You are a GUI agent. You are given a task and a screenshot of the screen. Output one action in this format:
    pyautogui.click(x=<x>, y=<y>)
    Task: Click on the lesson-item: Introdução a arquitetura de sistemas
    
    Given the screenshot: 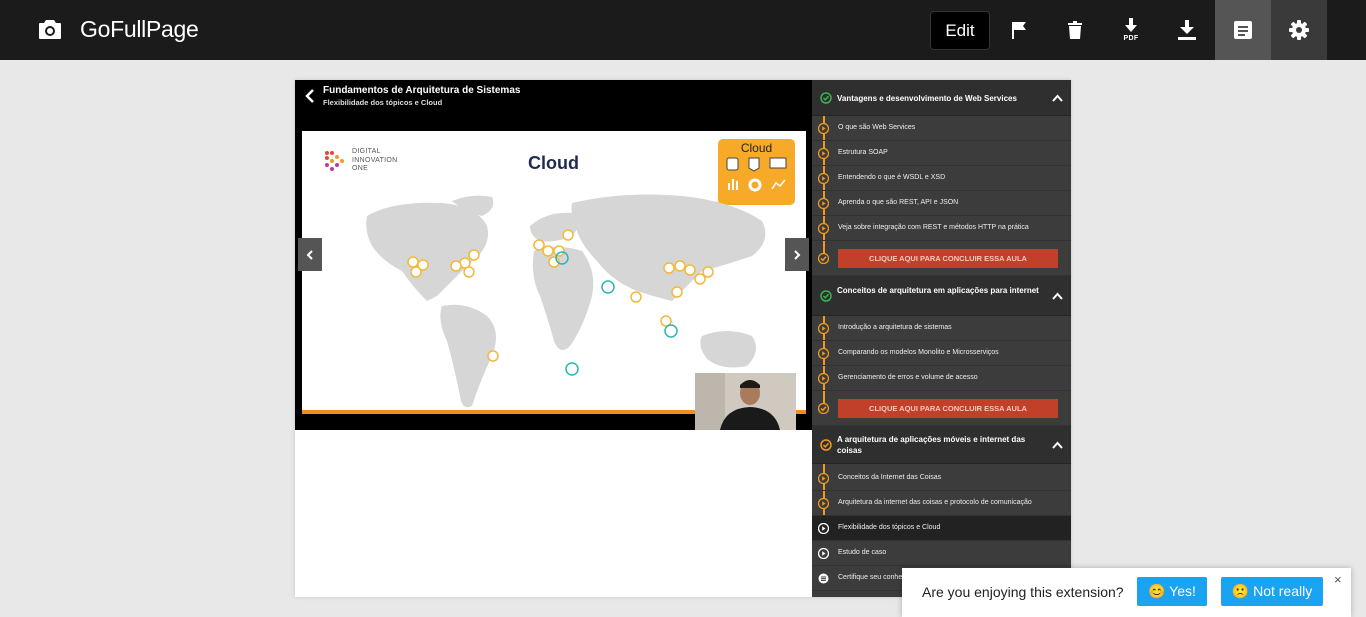 What is the action you would take?
    pyautogui.click(x=941, y=328)
    